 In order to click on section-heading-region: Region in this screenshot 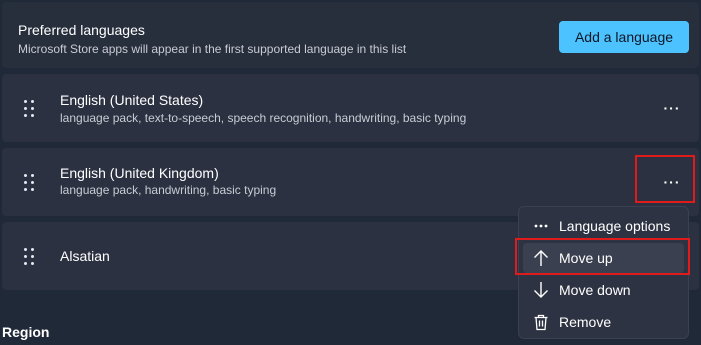, I will do `click(26, 332)`.